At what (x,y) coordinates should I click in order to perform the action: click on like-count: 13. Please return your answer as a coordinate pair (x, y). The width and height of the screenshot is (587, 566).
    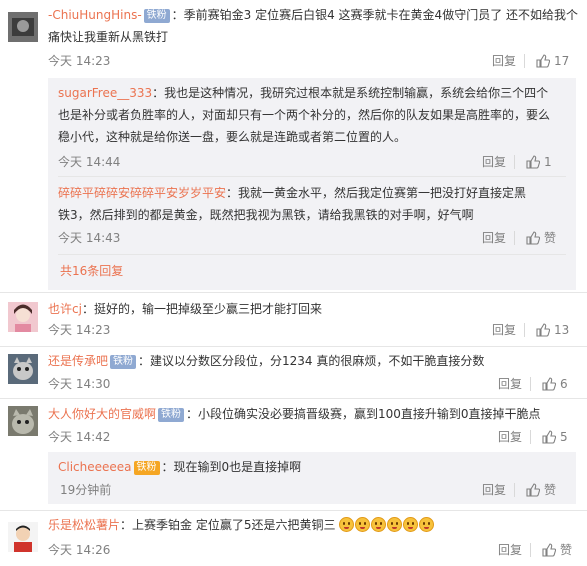
    Looking at the image, I should click on (562, 330).